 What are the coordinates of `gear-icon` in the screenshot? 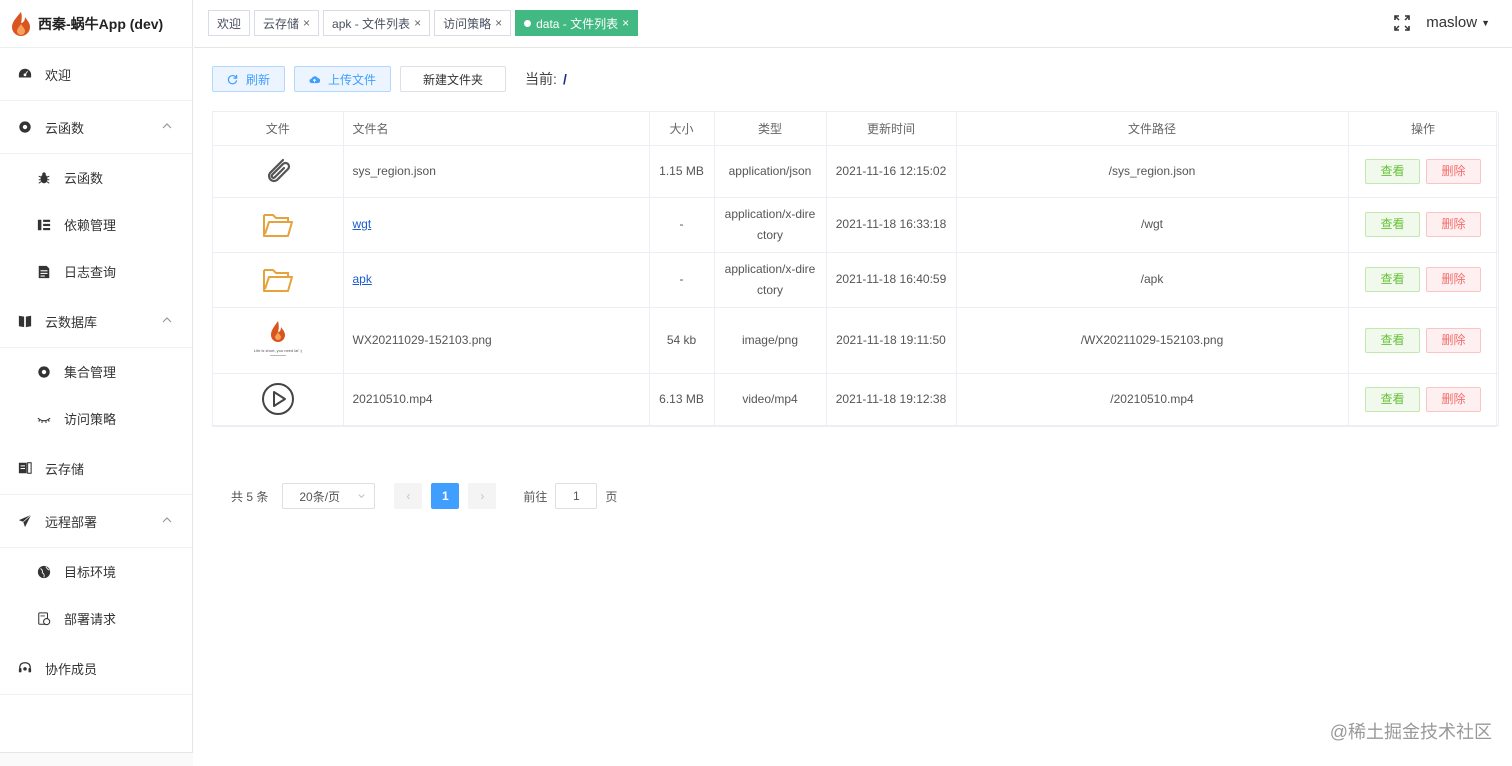 It's located at (25, 127).